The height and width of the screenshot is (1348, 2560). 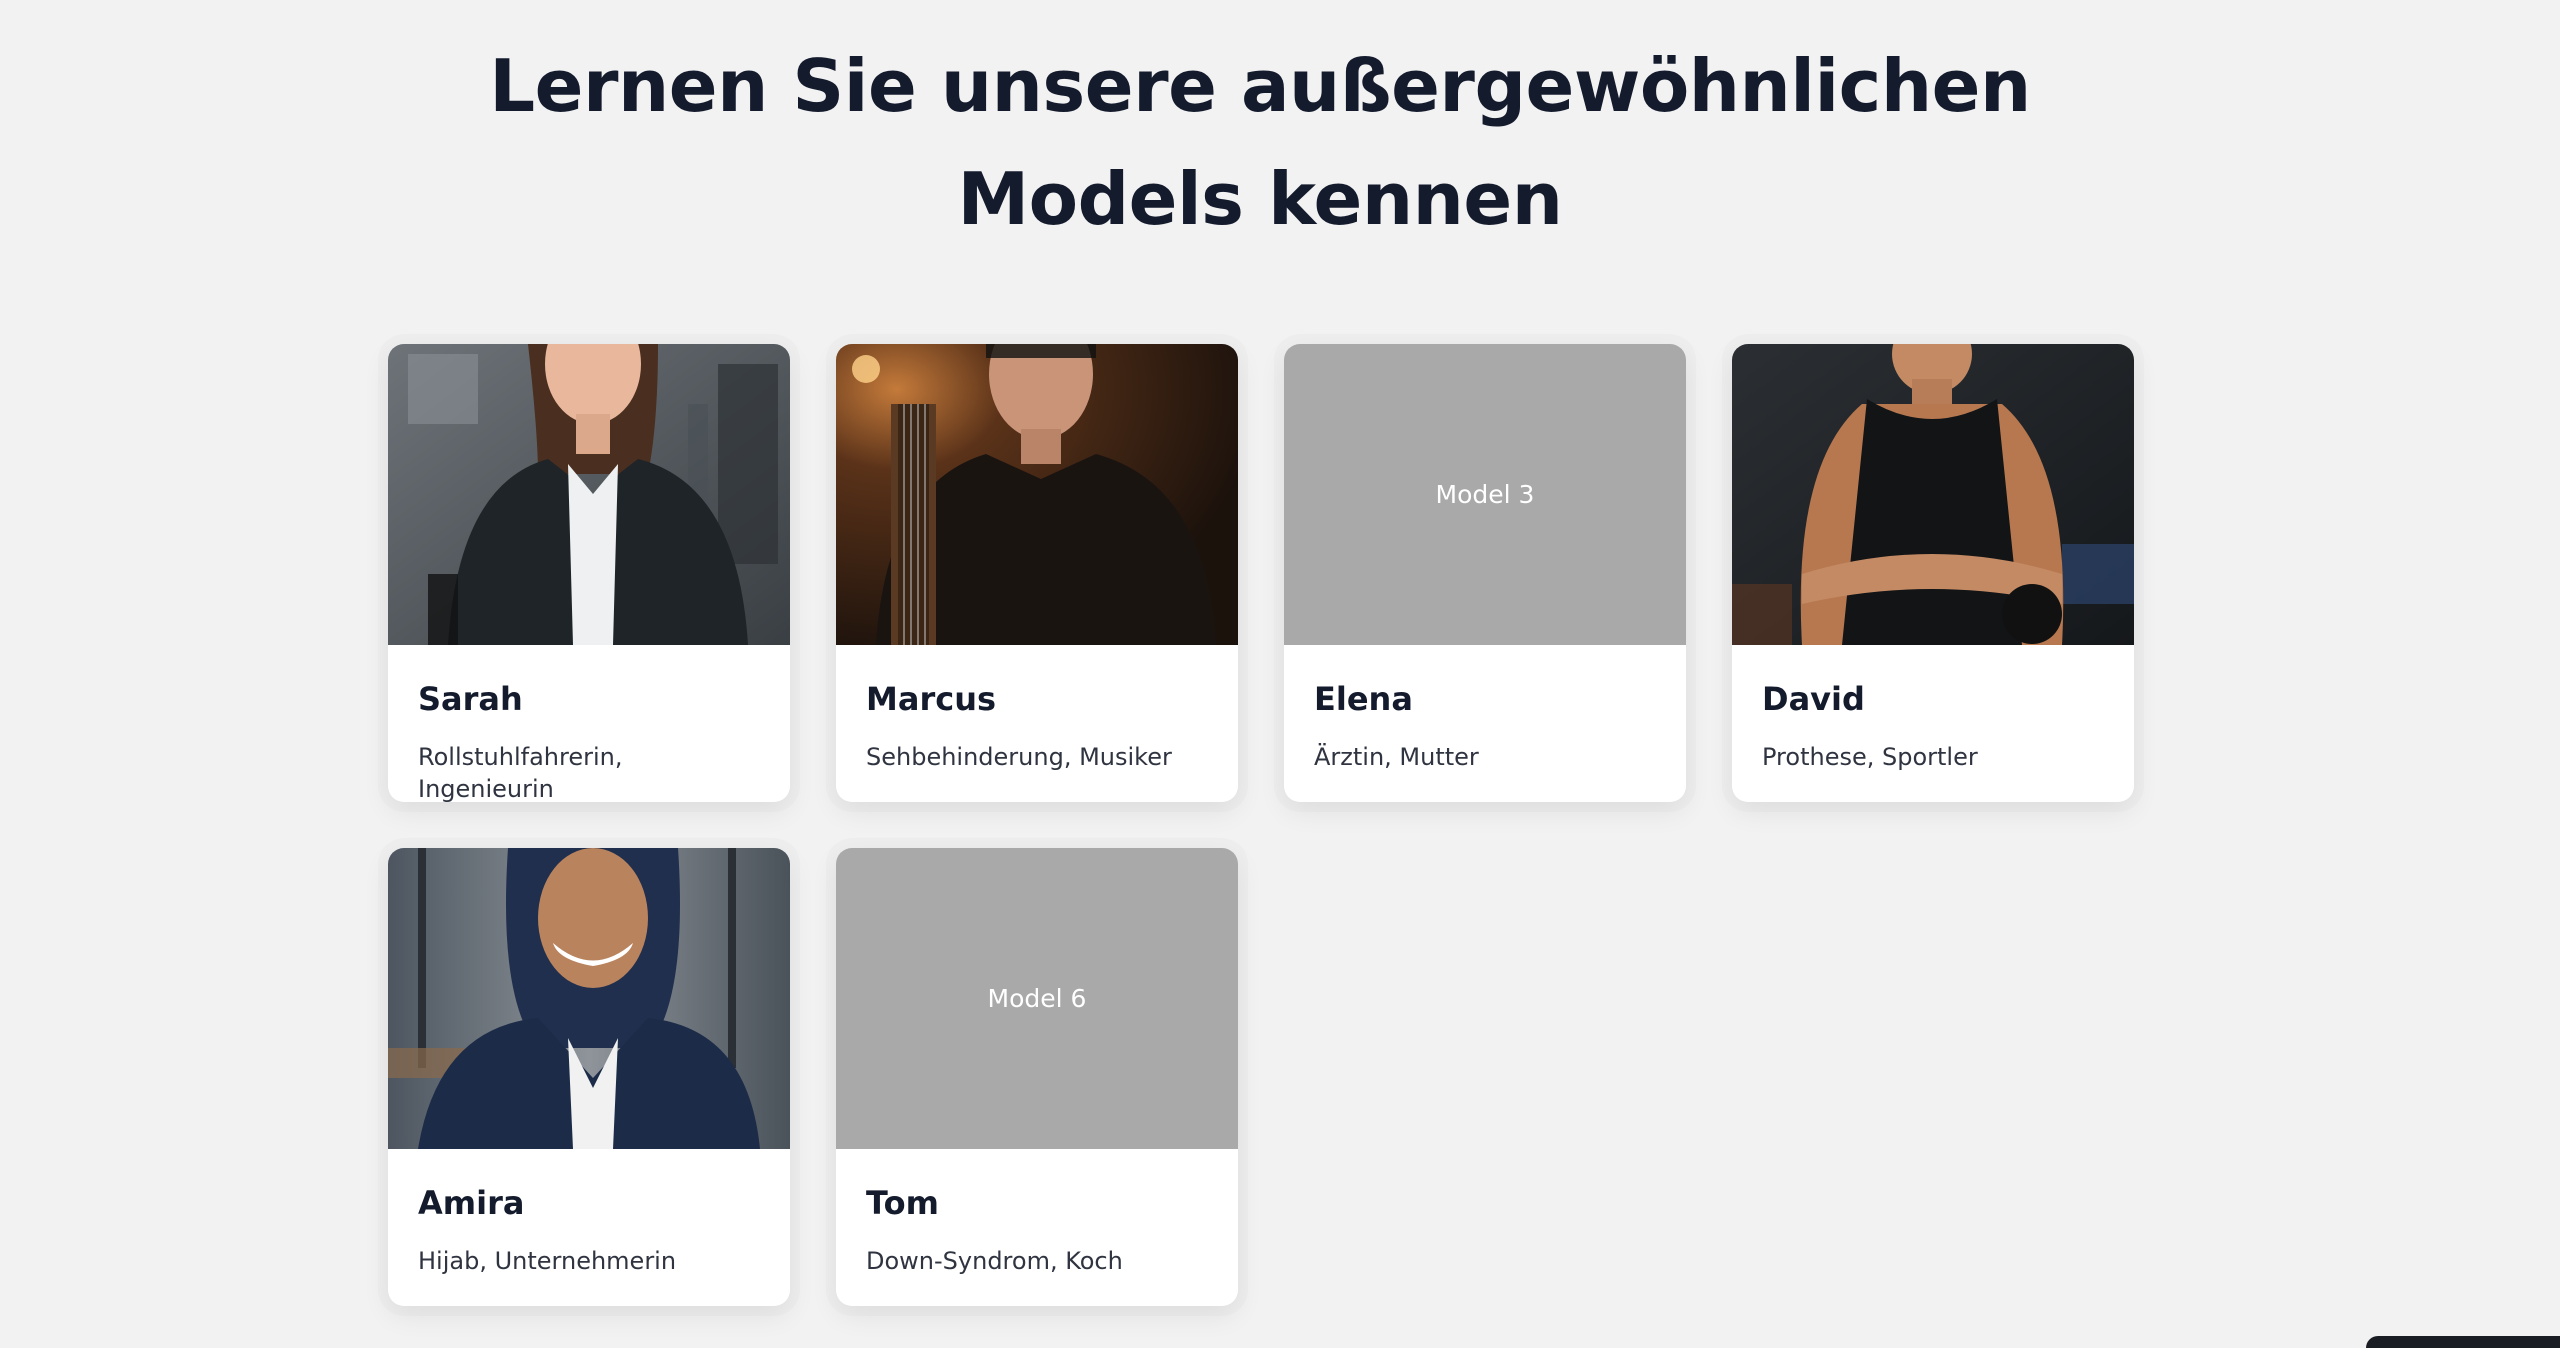 I want to click on model-card-body: David Prothese, Sportler, so click(x=1933, y=709).